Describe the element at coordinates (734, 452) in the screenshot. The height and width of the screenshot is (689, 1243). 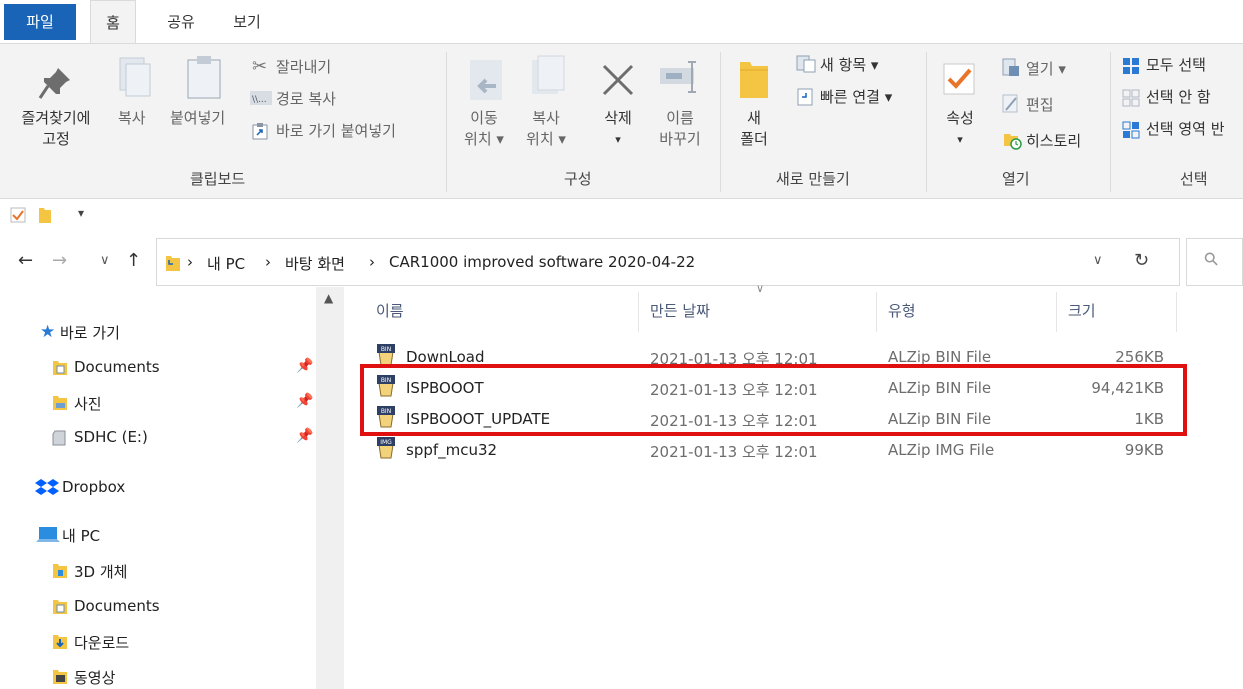
I see `file-date: 2021-01-13 오후 12:01` at that location.